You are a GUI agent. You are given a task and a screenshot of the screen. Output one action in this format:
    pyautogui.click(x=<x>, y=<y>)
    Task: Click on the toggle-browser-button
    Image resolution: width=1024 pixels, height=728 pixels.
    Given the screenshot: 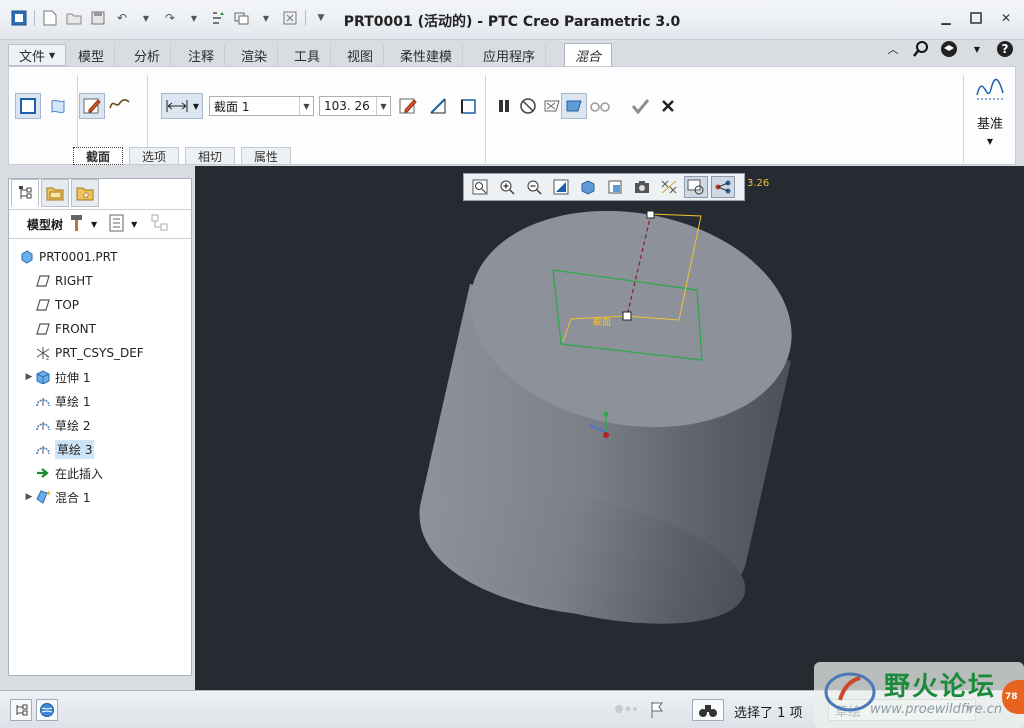 What is the action you would take?
    pyautogui.click(x=47, y=710)
    